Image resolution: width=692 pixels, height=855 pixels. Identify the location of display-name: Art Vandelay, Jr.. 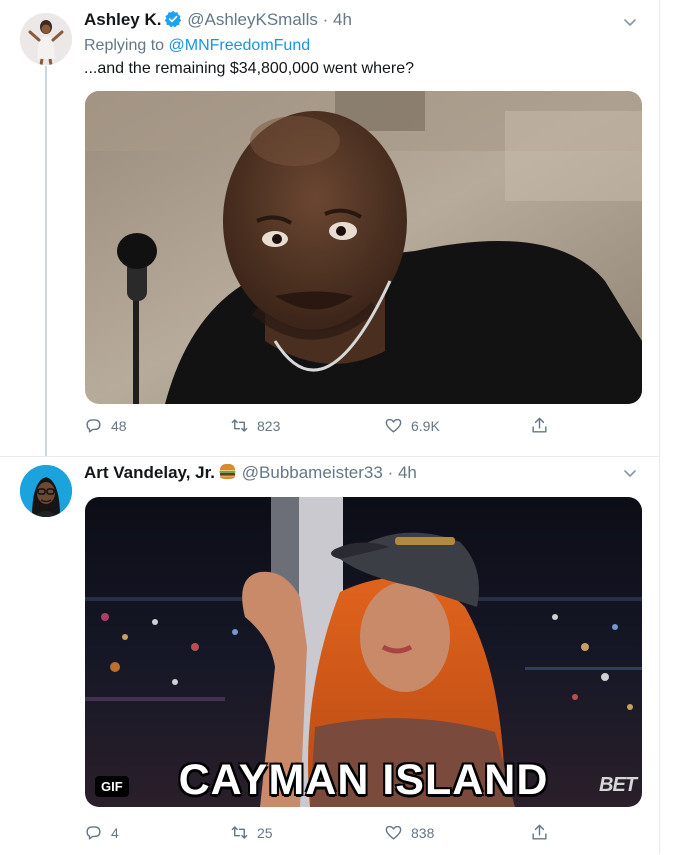
(149, 472).